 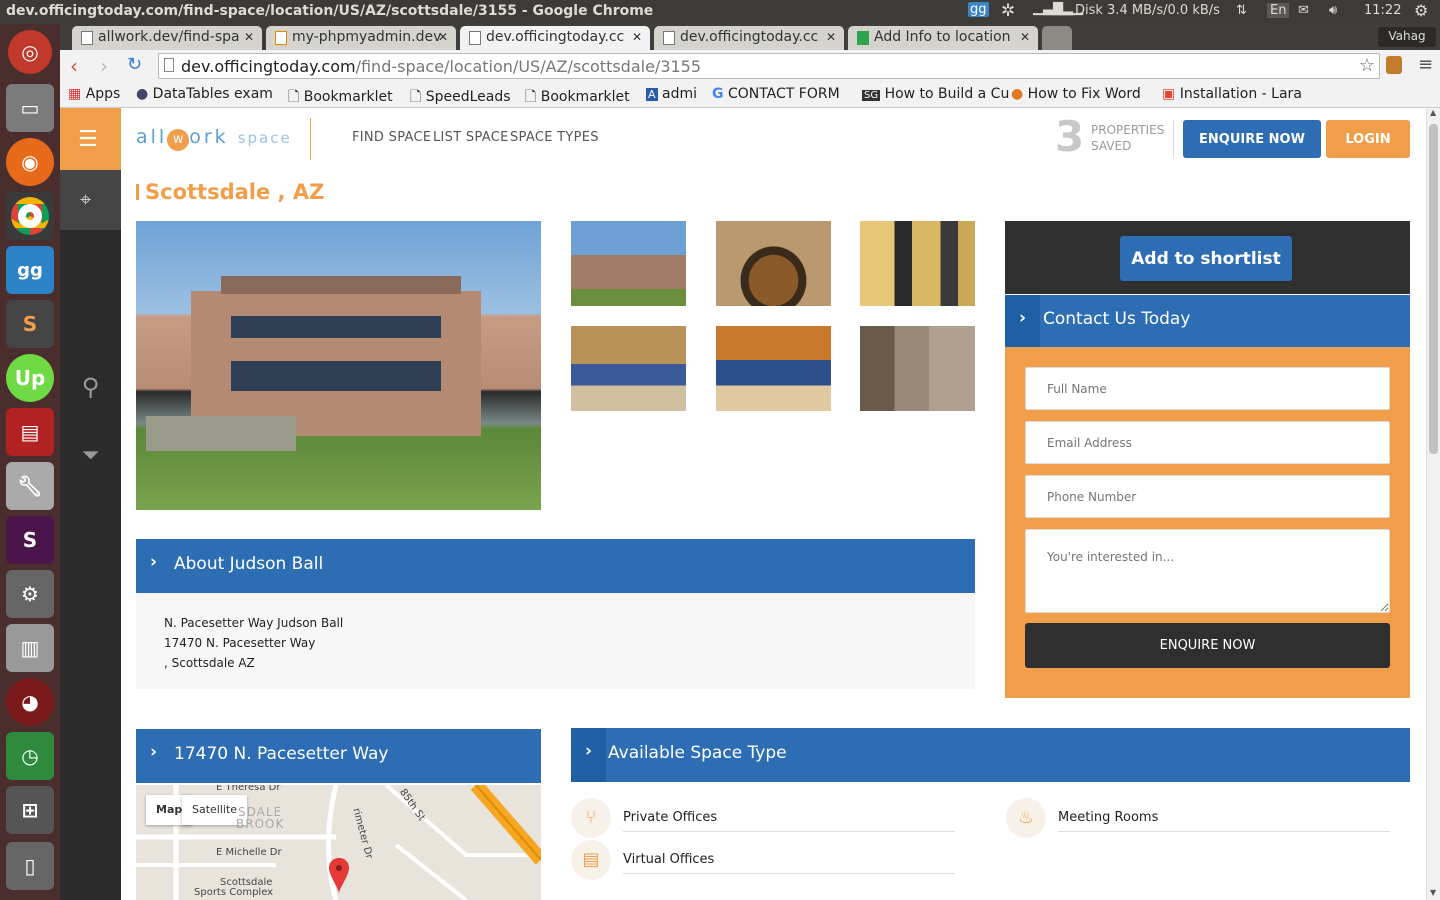 I want to click on ubuntu-dash-icon: ◎, so click(x=30, y=52).